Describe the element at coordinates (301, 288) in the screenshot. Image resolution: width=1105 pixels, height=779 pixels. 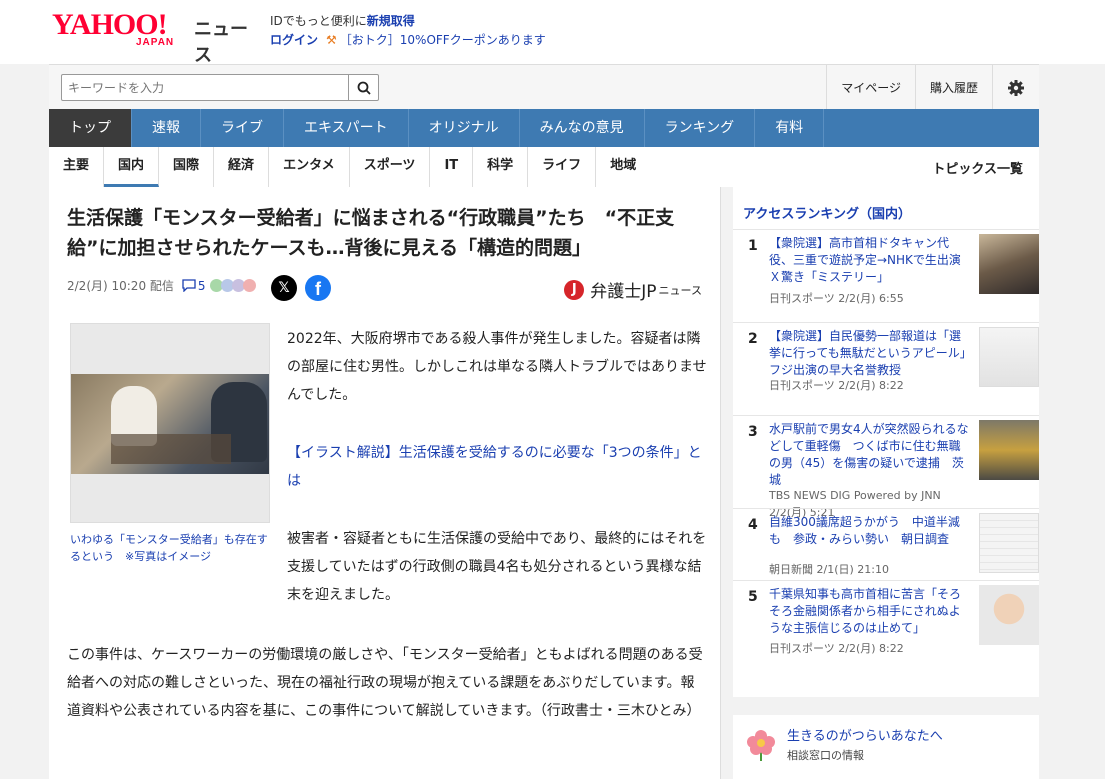
I see `share-buttons: 𝕏 f` at that location.